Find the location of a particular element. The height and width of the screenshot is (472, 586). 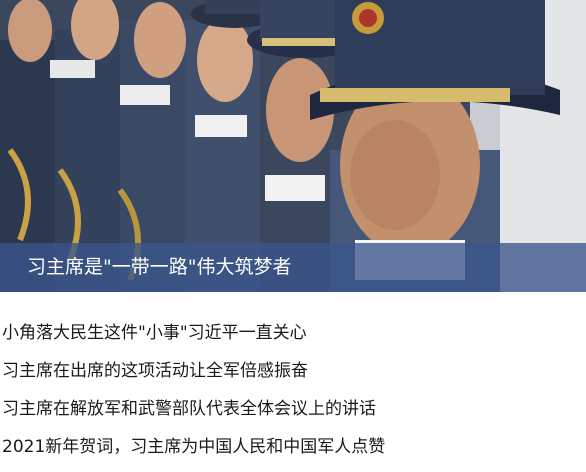

news-item: 习主席在解放军和武警部队代表全体会议上的讲话 is located at coordinates (293, 409).